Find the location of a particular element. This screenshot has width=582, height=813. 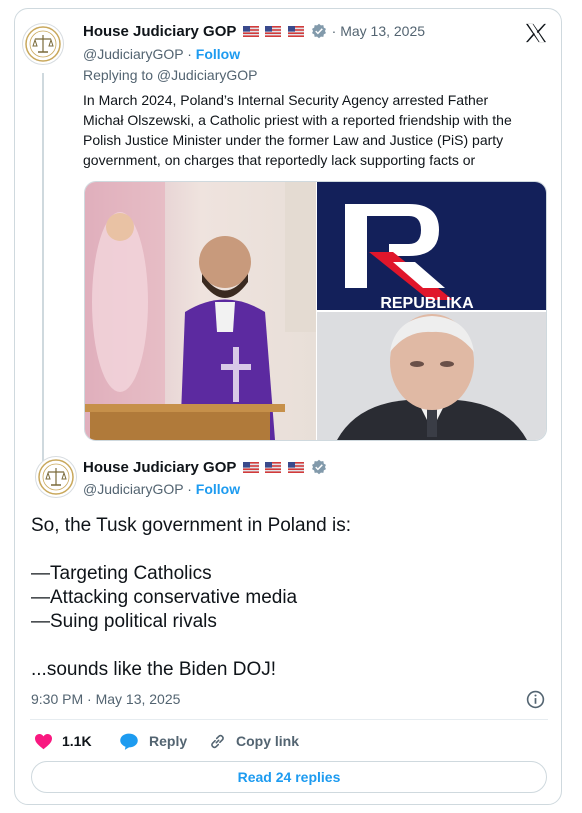

main-author-row: House Judiciary GOP is located at coordinates (205, 468).